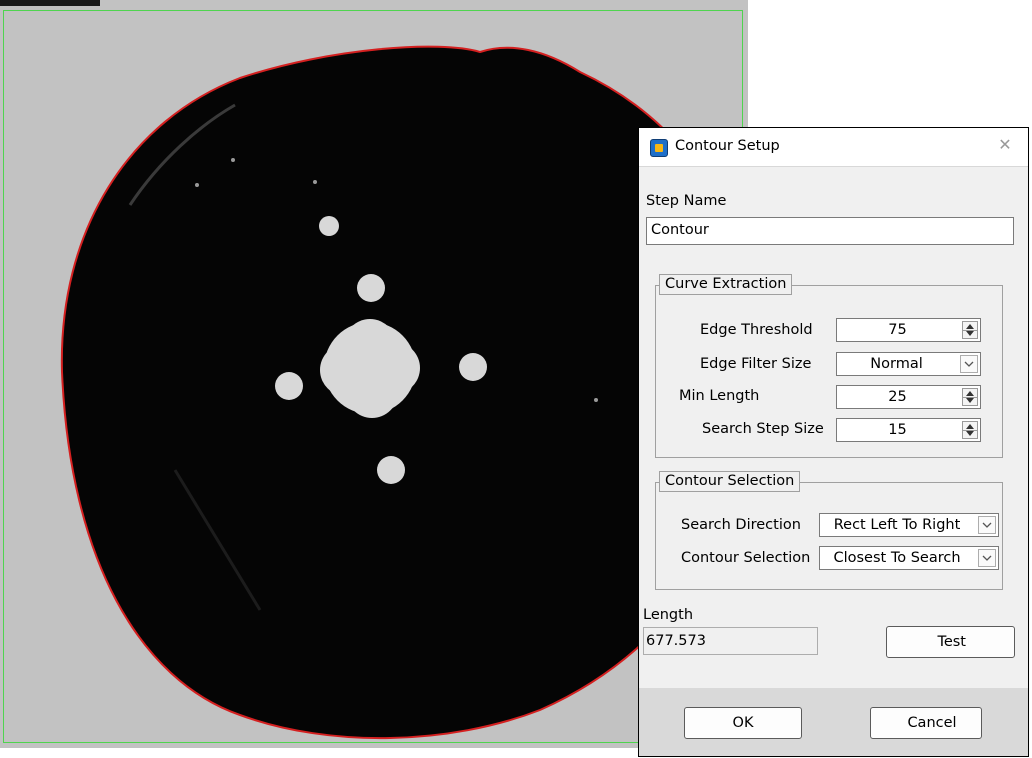  Describe the element at coordinates (727, 146) in the screenshot. I see `dialog-title: Contour Setup` at that location.